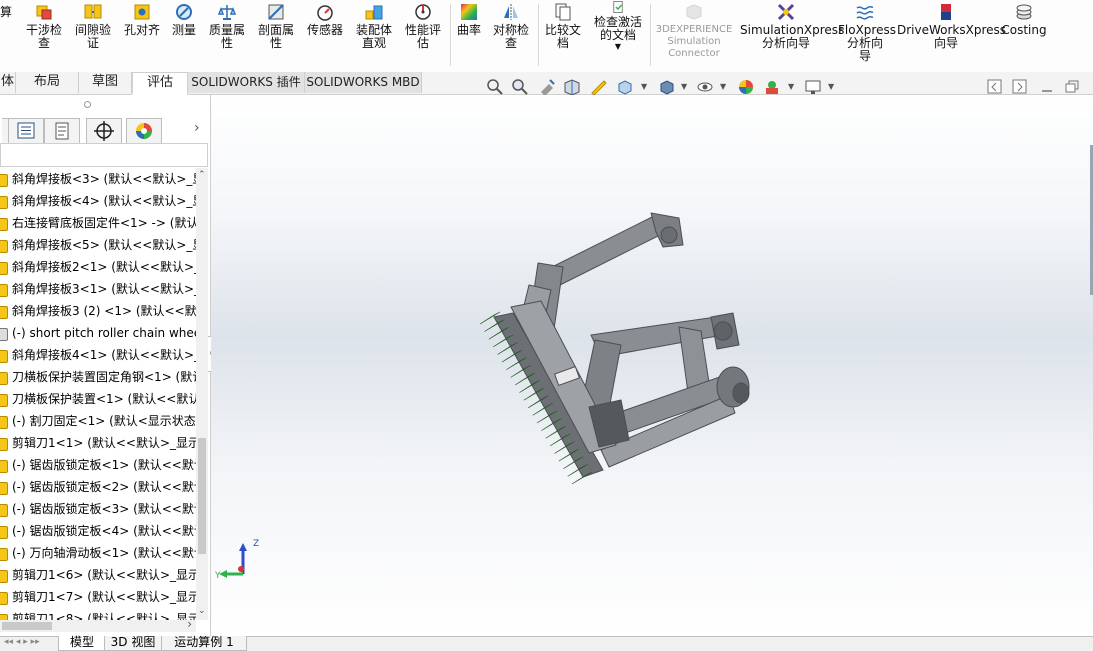 The image size is (1093, 651). Describe the element at coordinates (746, 87) in the screenshot. I see `edit-appearance-icon` at that location.